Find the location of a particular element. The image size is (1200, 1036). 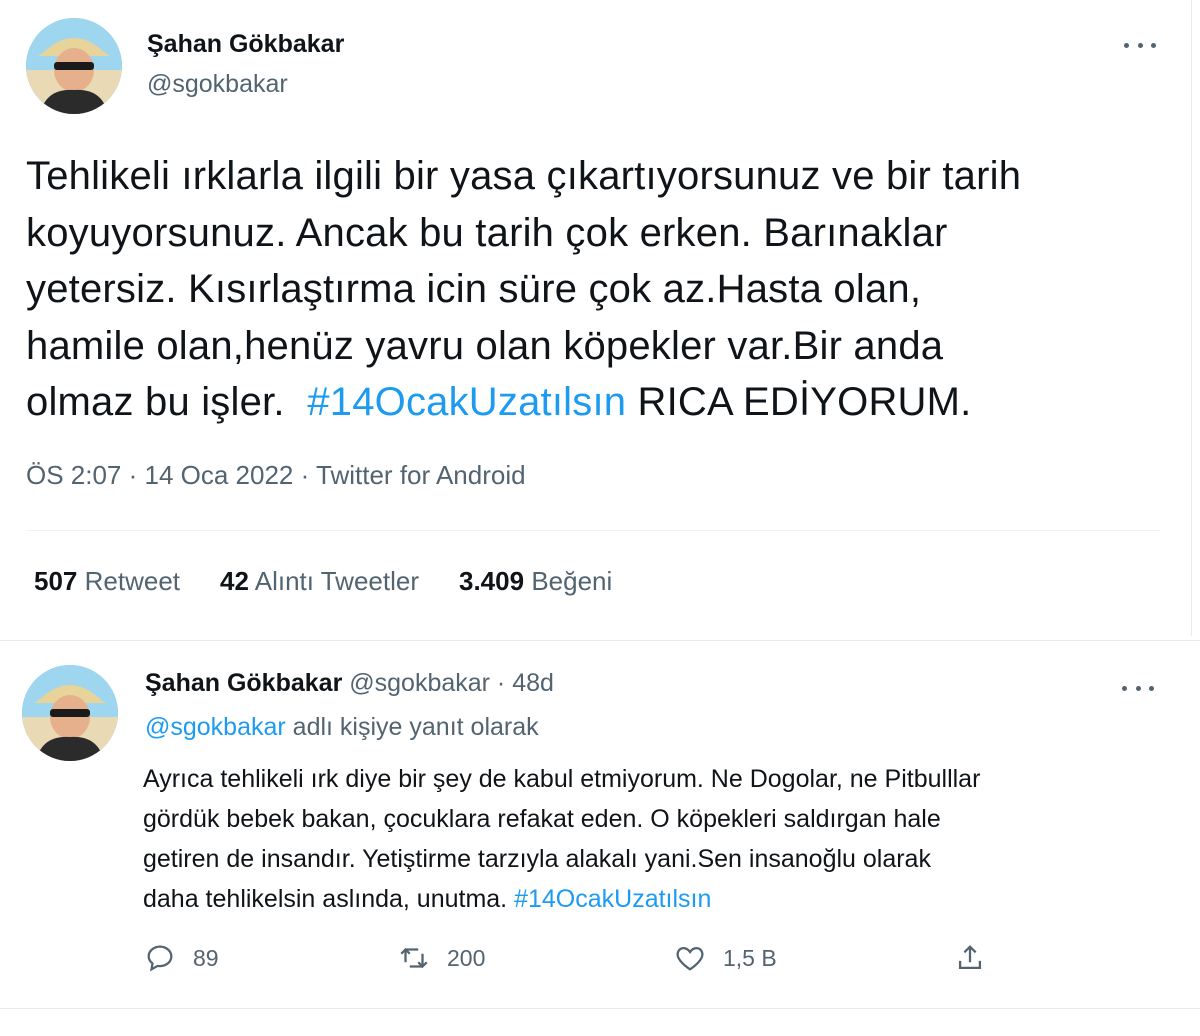

reply-count: 89 is located at coordinates (206, 957).